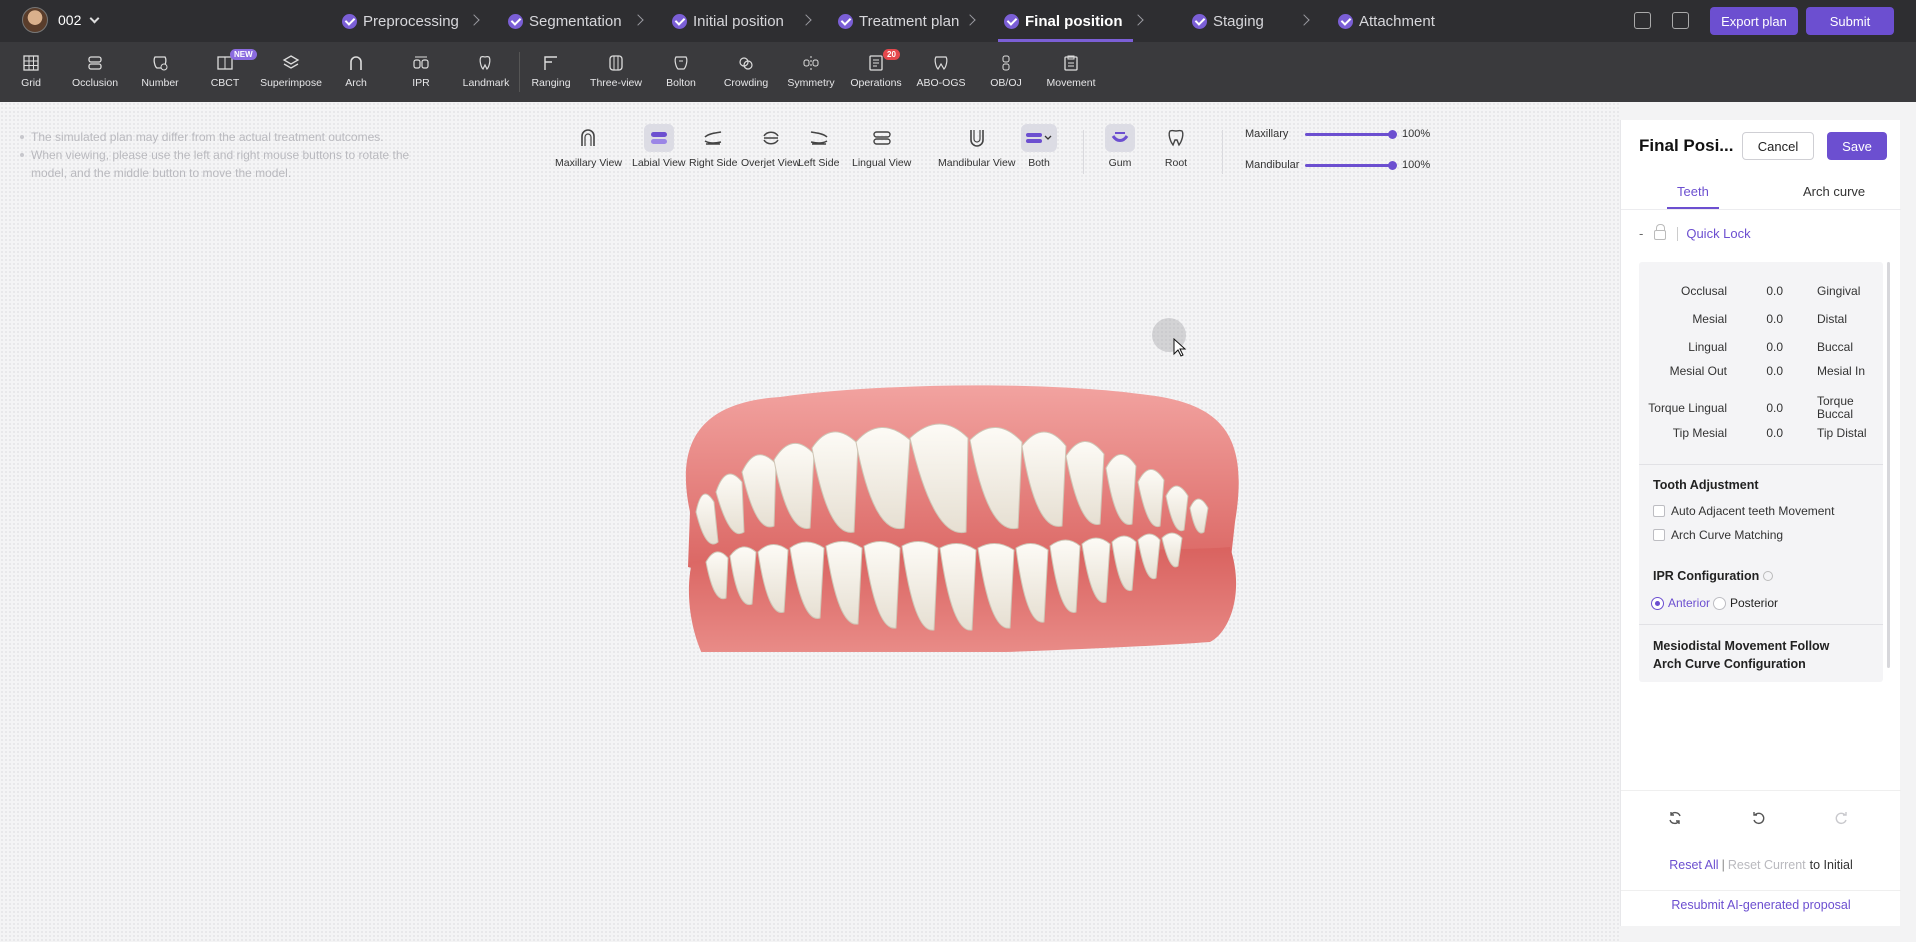 The image size is (1916, 942). What do you see at coordinates (1834, 191) in the screenshot?
I see `tab-arch-curve: Arch curve` at bounding box center [1834, 191].